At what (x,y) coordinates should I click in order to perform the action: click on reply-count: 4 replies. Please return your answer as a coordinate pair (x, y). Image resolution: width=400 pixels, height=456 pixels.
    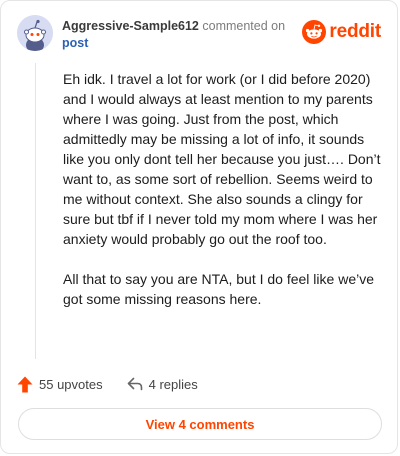
    Looking at the image, I should click on (173, 384).